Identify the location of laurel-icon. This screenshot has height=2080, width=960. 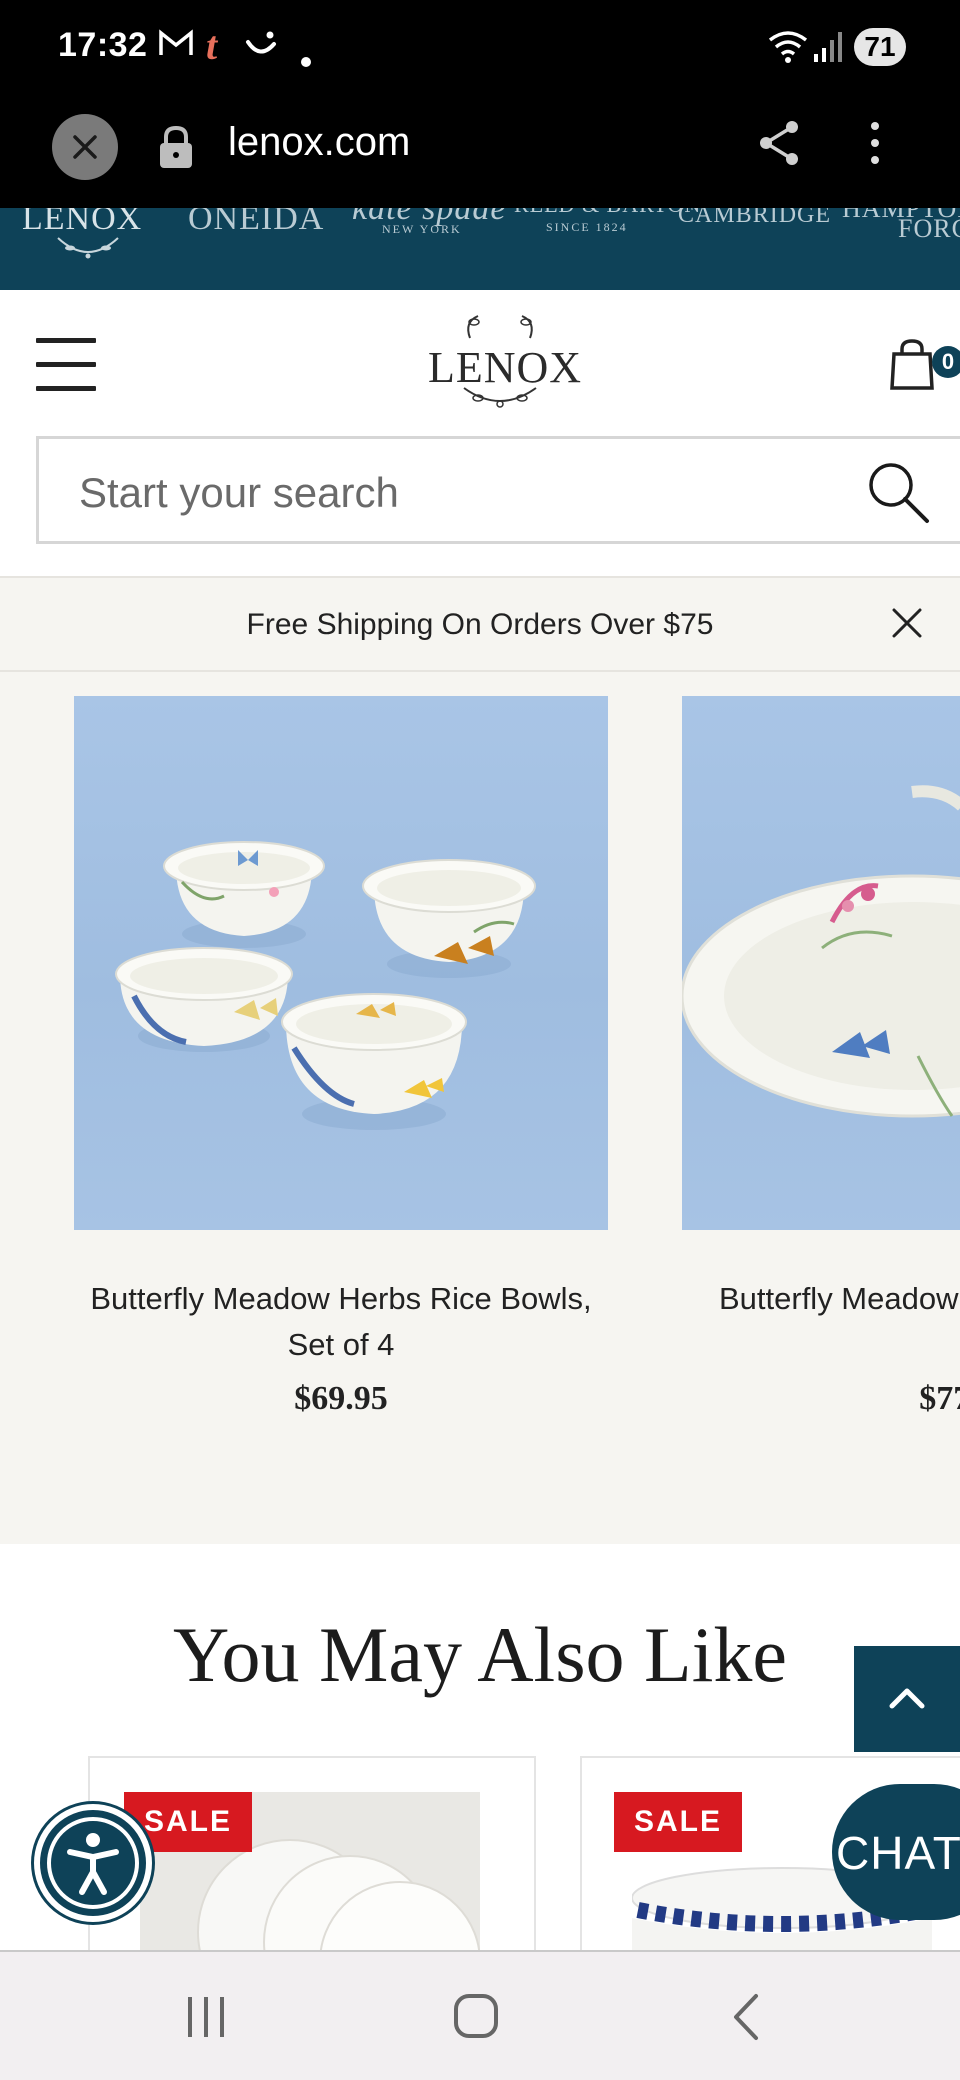
(88, 248).